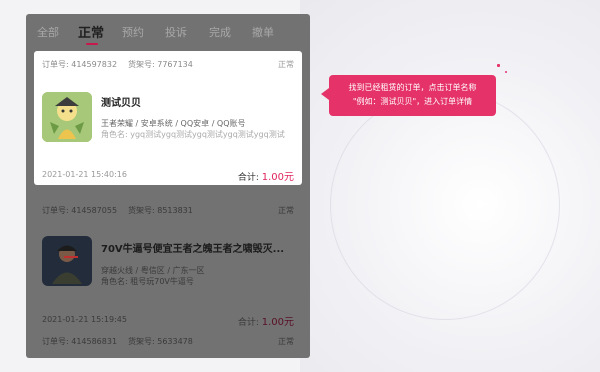  Describe the element at coordinates (84, 319) in the screenshot. I see `order-time: 2021-01-21 15:19:45` at that location.